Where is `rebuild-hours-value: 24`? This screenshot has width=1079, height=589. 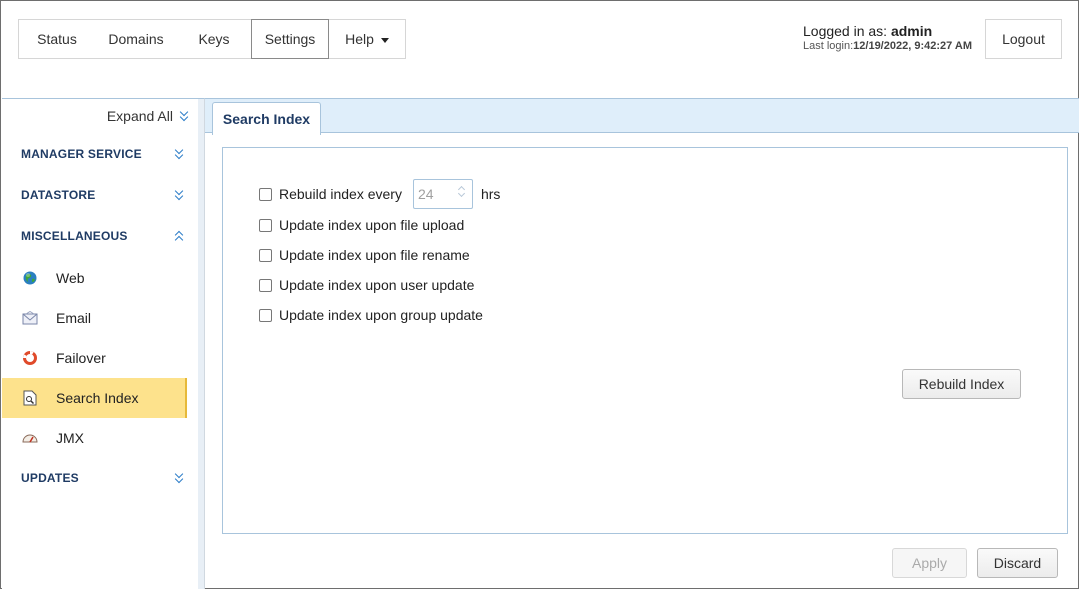
rebuild-hours-value: 24 is located at coordinates (425, 194).